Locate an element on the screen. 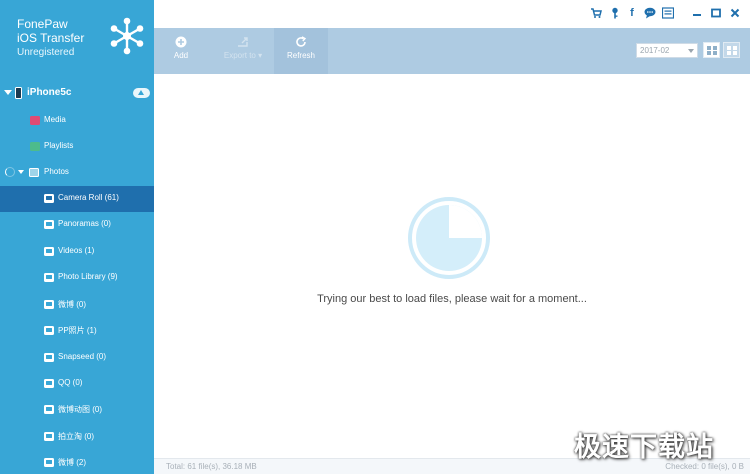  sidebar-item-weibo-gif: 微博动图 (0) is located at coordinates (77, 410).